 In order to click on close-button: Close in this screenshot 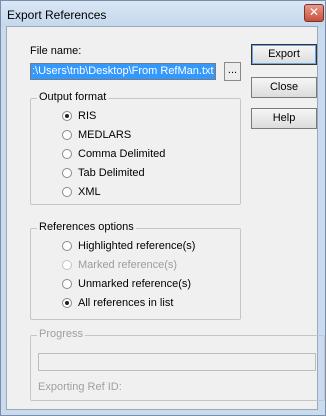, I will do `click(284, 87)`.